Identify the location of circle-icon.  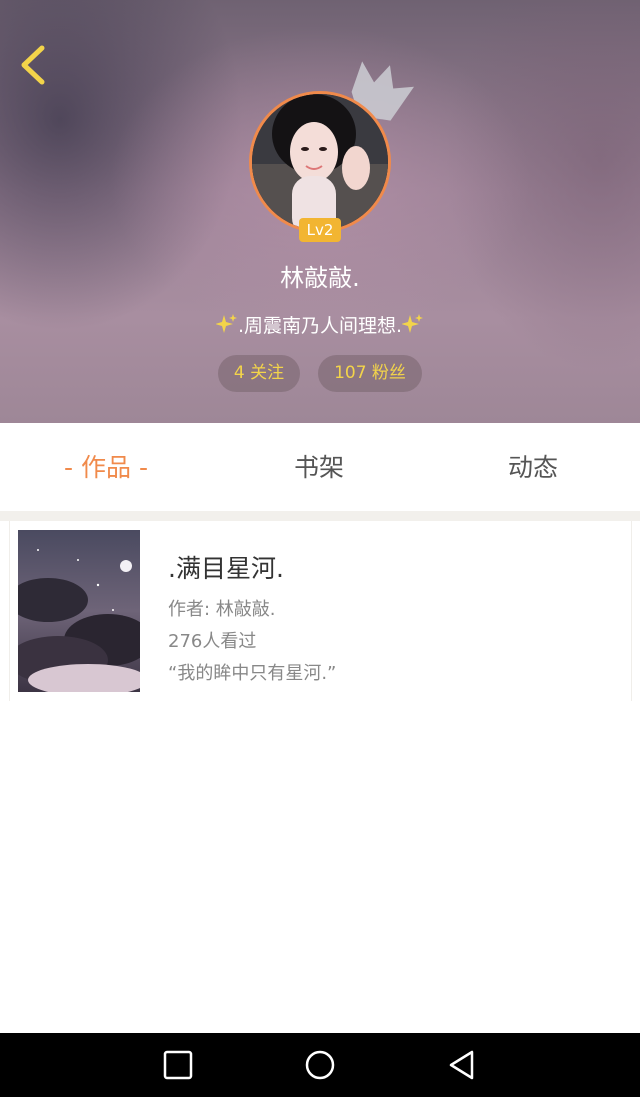
(320, 1065).